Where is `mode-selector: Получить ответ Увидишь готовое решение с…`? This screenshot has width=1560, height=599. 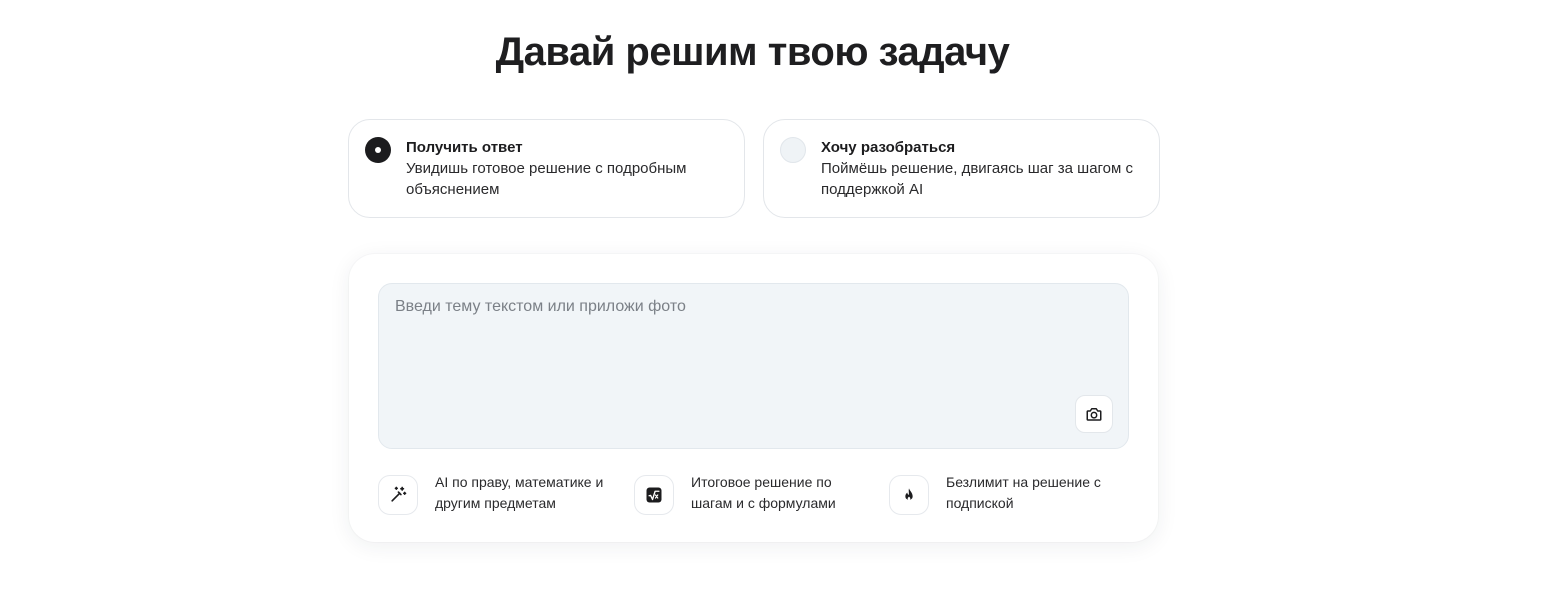
mode-selector: Получить ответ Увидишь готовое решение с… is located at coordinates (754, 169).